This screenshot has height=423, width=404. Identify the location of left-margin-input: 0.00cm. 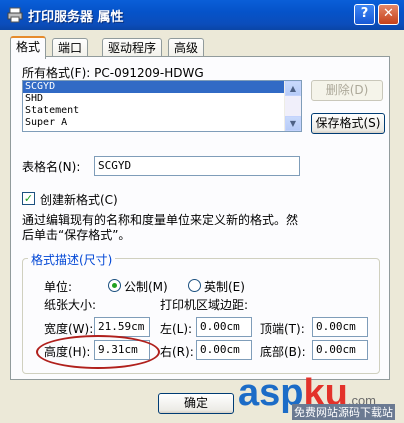
(224, 327).